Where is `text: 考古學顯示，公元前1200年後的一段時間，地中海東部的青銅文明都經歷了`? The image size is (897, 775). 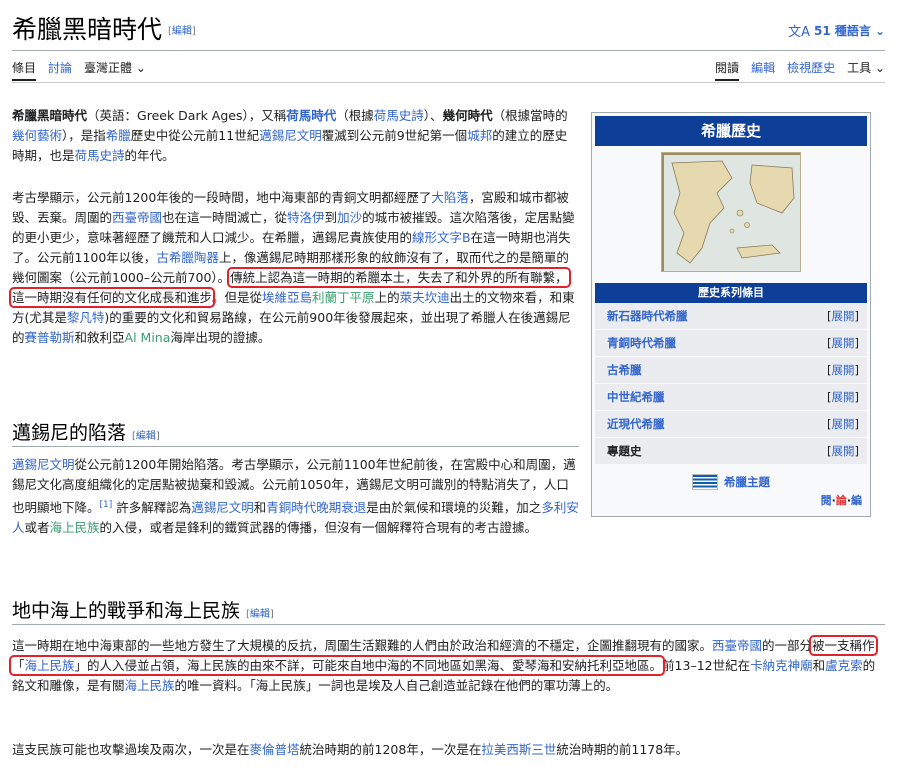
text: 考古學顯示，公元前1200年後的一段時間，地中海東部的青銅文明都經歷了 is located at coordinates (222, 197).